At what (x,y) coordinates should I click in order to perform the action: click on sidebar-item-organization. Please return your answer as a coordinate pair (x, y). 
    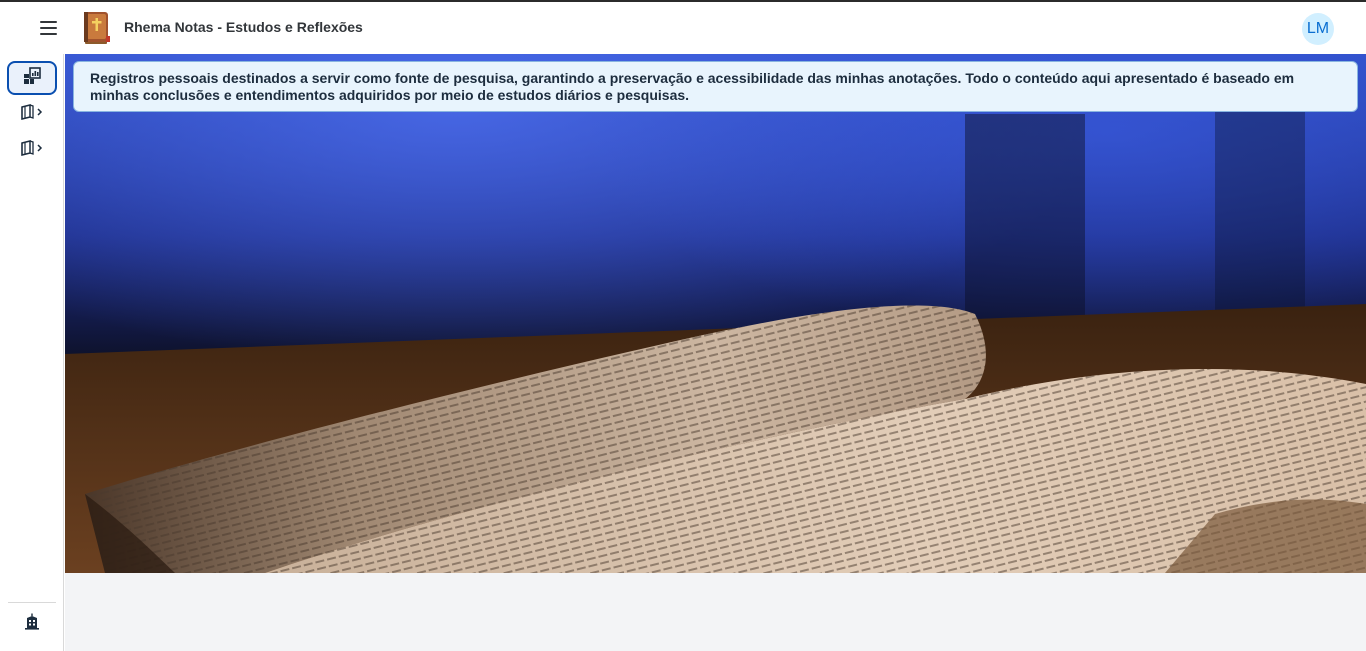
    Looking at the image, I should click on (32, 624).